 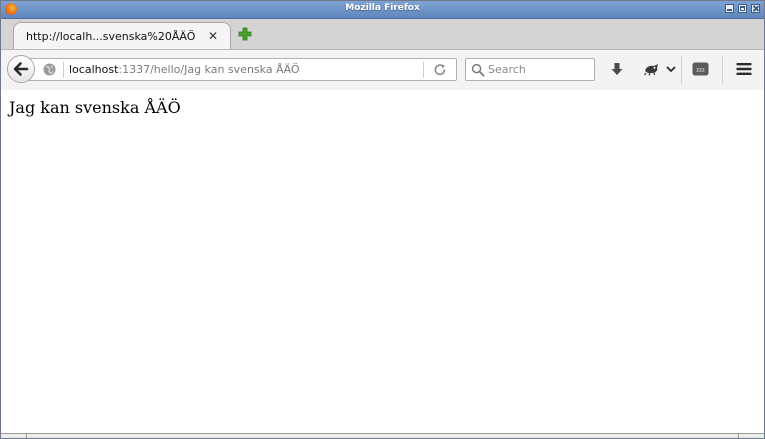 I want to click on minimize-button, so click(x=729, y=8).